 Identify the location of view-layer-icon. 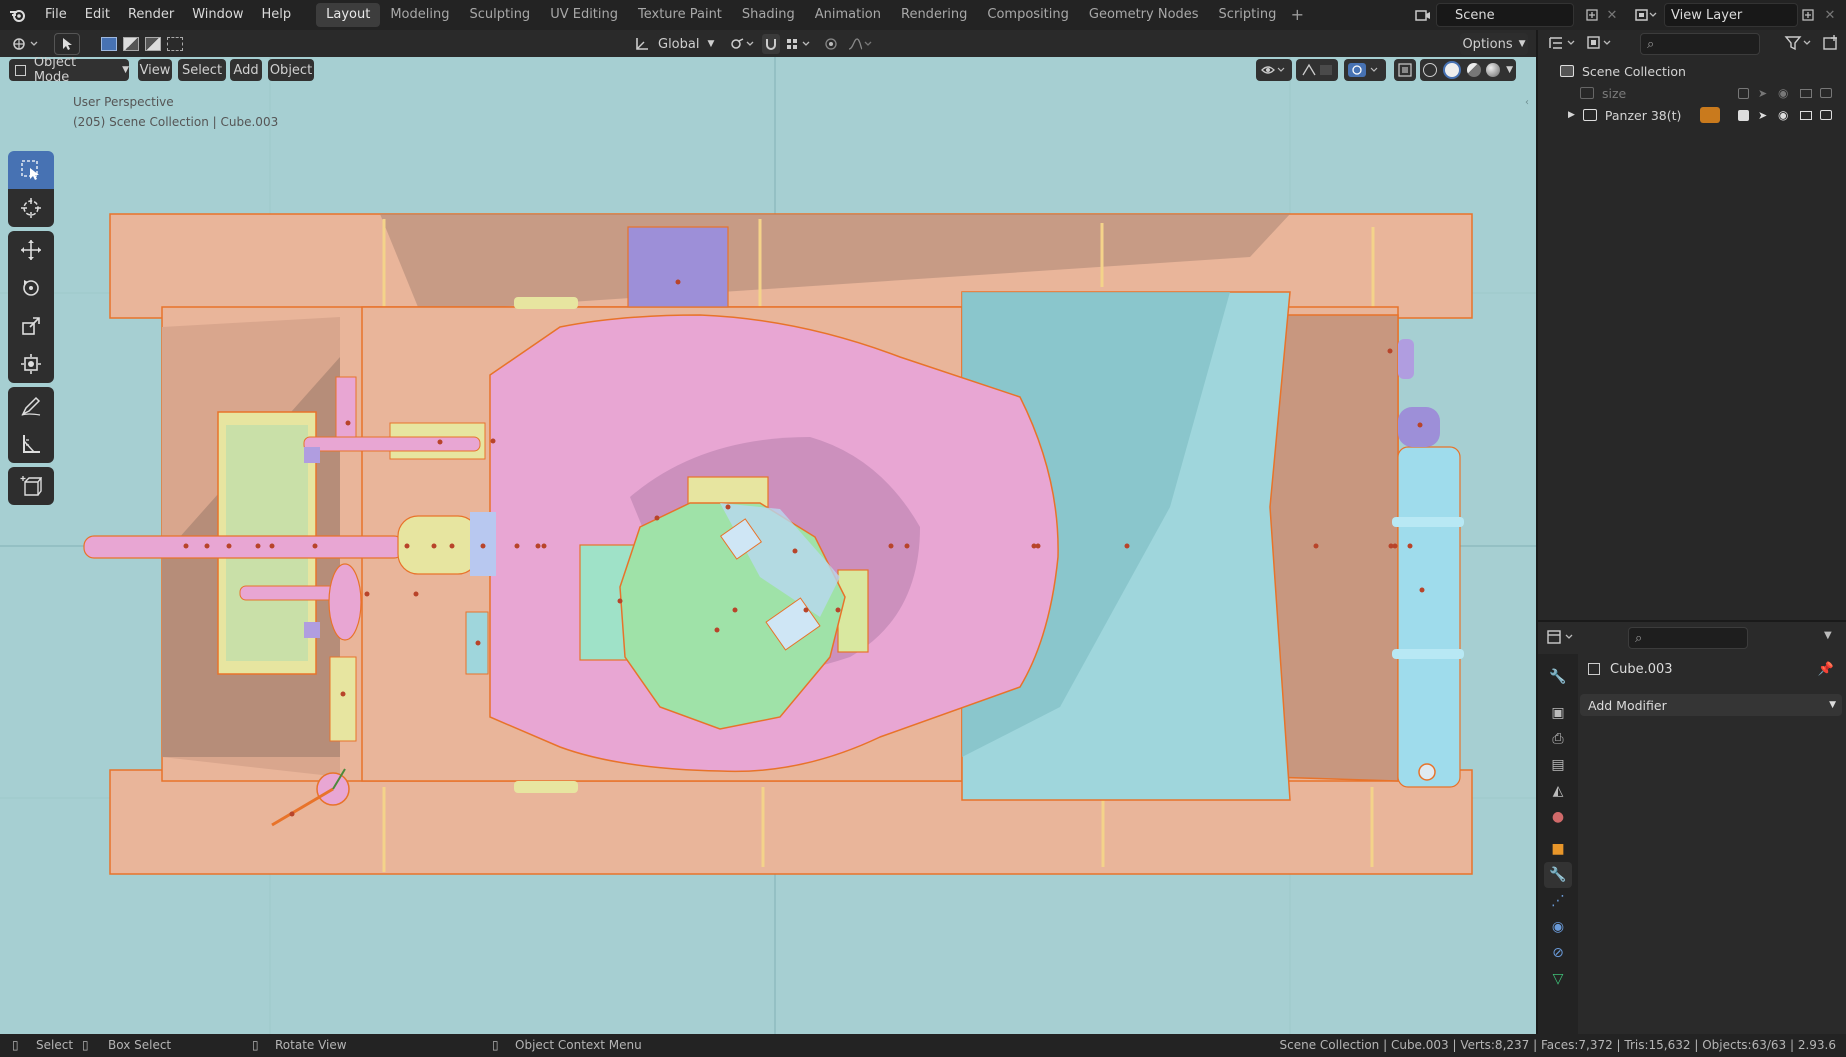
(1646, 15).